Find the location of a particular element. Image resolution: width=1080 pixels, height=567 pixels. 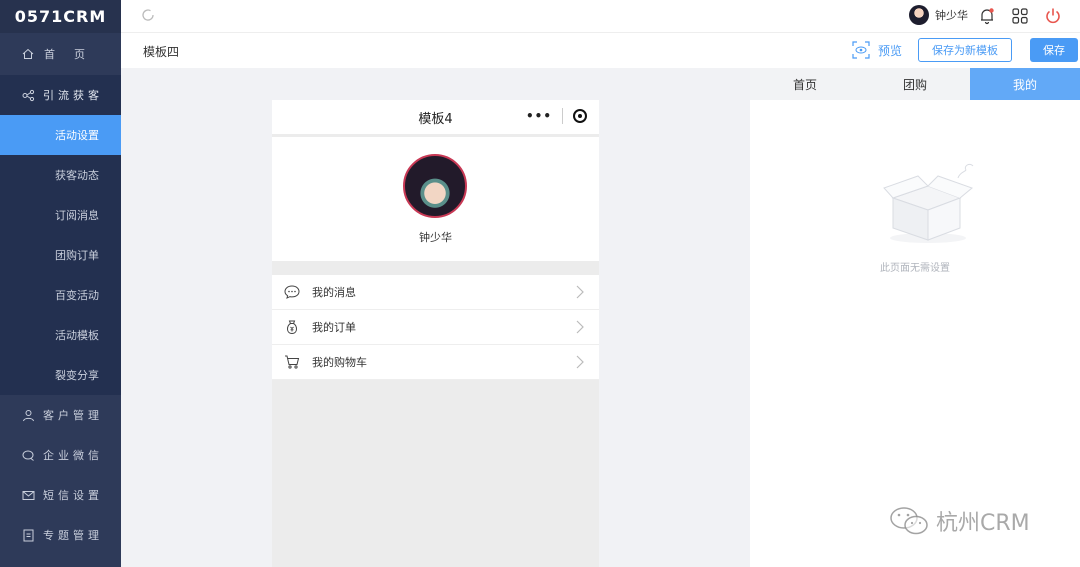

menu-item-messages: 我的消息 is located at coordinates (435, 292).